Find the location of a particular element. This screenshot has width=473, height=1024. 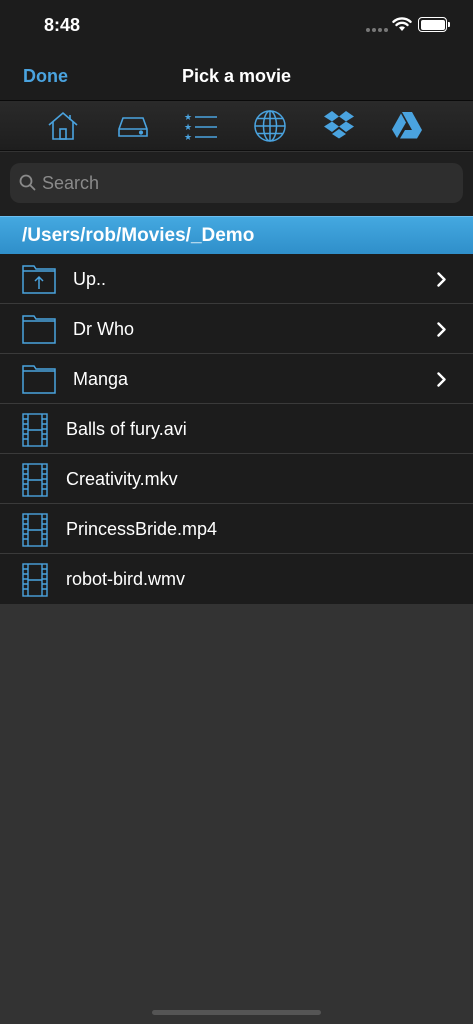

file-name: PrincessBride.mp4 is located at coordinates (142, 529).